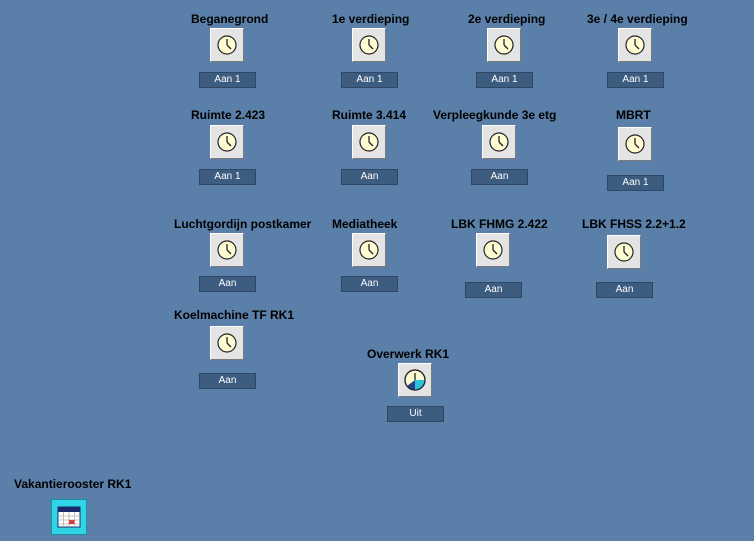  Describe the element at coordinates (371, 19) in the screenshot. I see `schedule-label: 1e verdieping` at that location.